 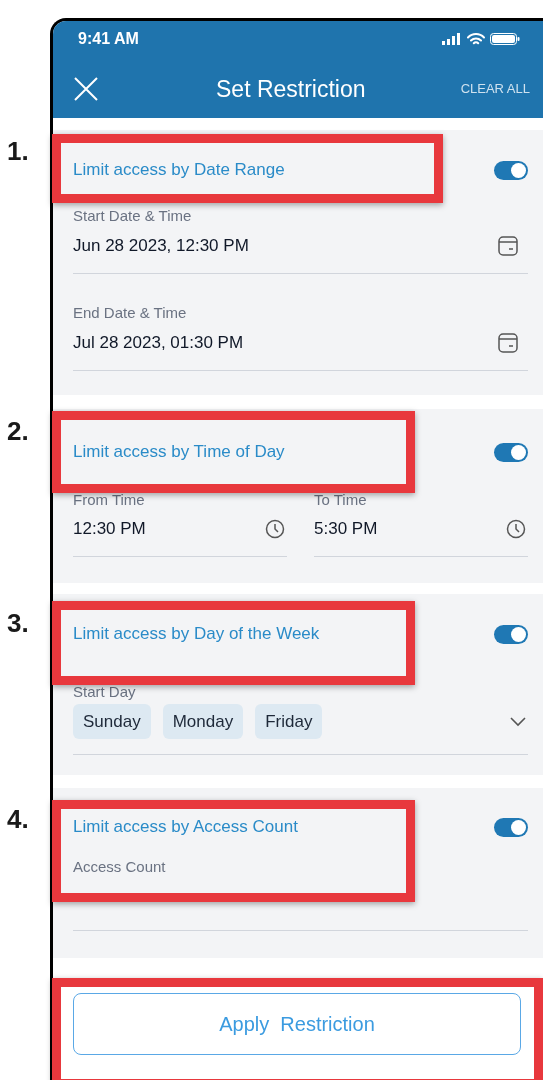 What do you see at coordinates (133, 216) in the screenshot?
I see `field-label: Start Date & Time` at bounding box center [133, 216].